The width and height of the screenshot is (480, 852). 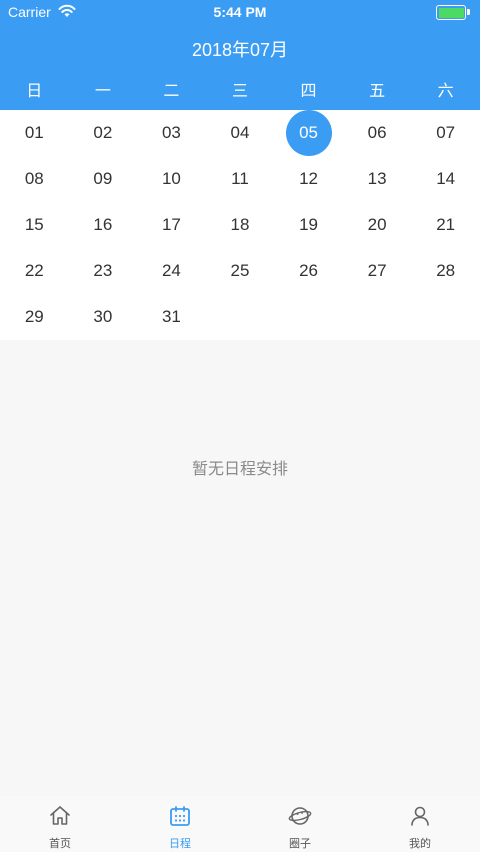 I want to click on calendar-day-label: 20, so click(x=377, y=224).